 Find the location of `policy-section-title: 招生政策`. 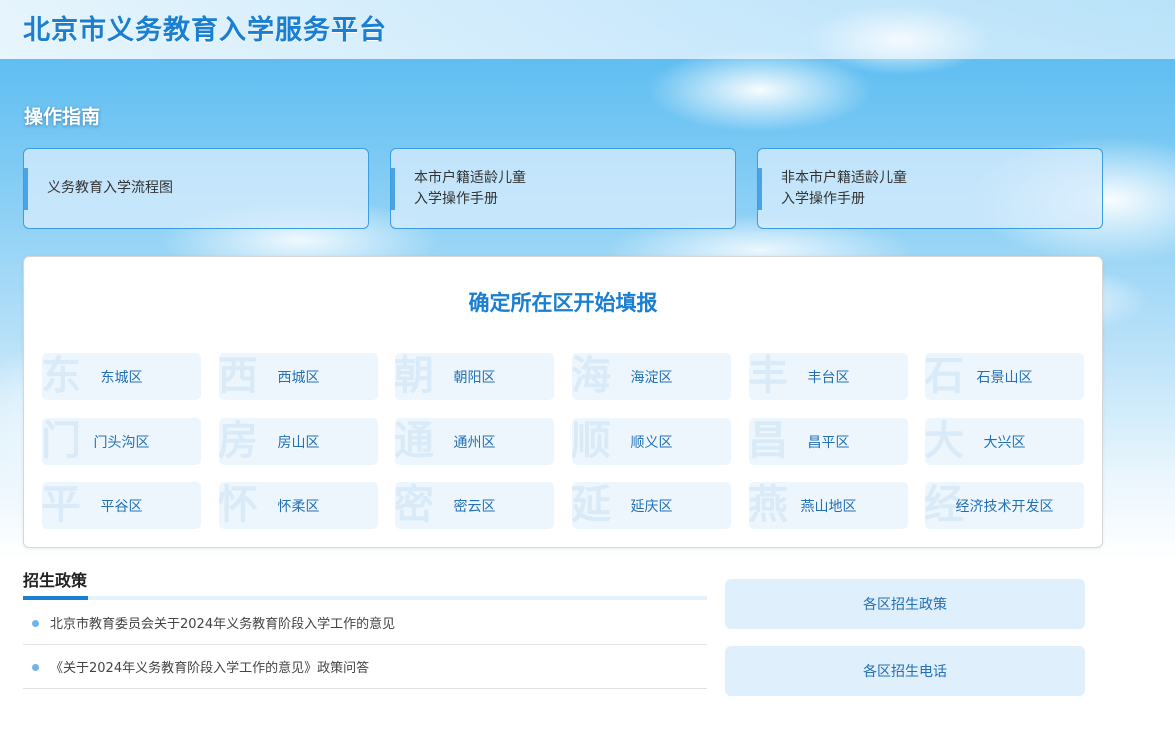

policy-section-title: 招生政策 is located at coordinates (55, 580).